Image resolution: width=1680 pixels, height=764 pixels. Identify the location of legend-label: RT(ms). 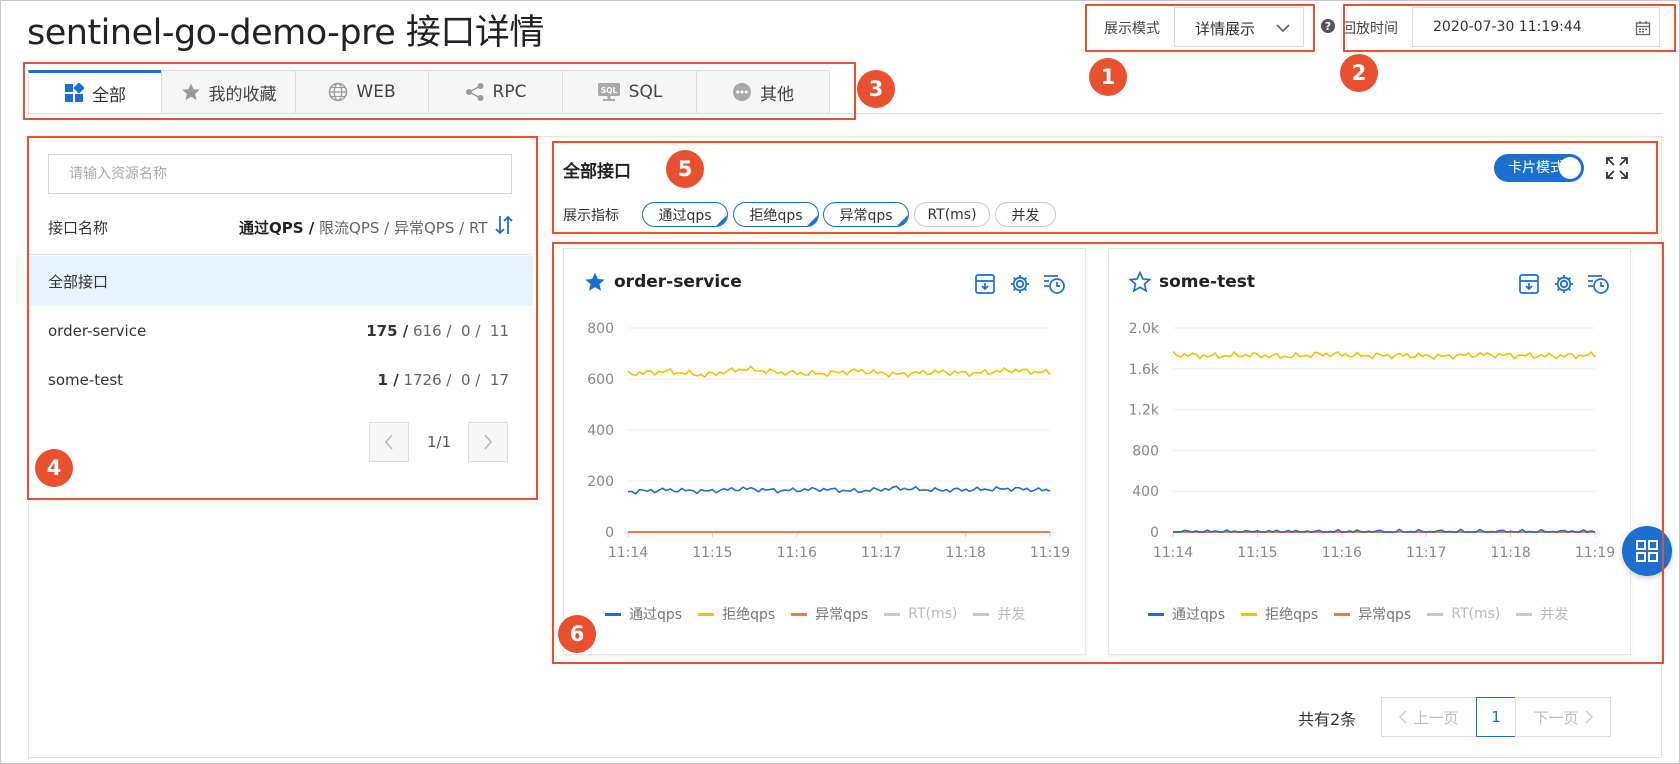
(933, 614).